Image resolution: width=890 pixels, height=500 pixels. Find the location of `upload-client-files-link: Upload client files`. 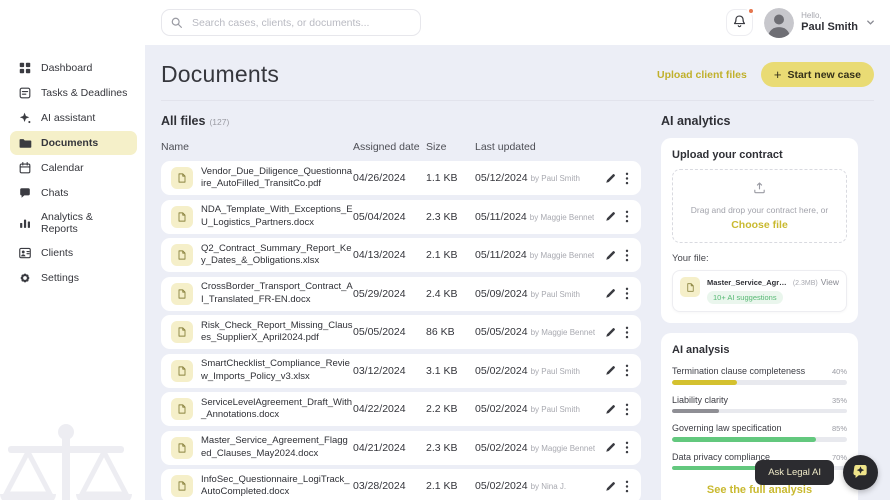

upload-client-files-link: Upload client files is located at coordinates (702, 75).